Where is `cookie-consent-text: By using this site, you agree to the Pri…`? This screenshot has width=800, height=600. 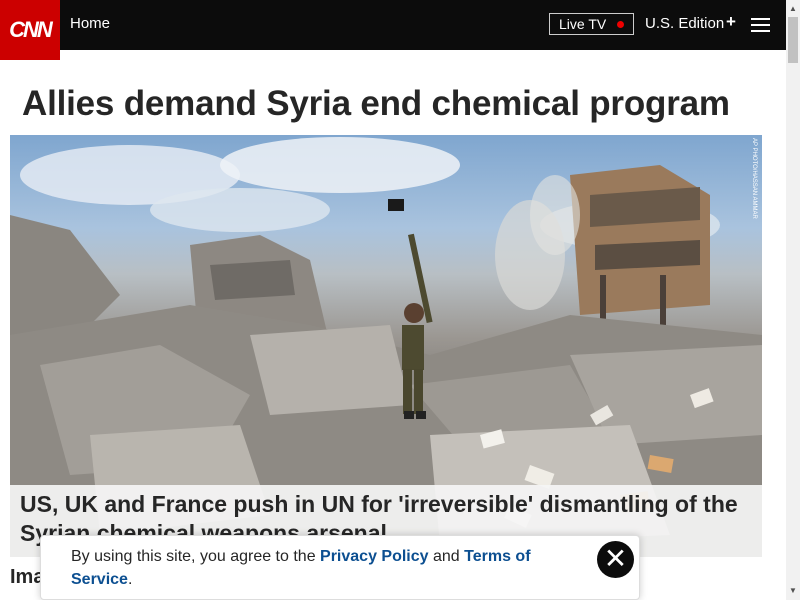 cookie-consent-text: By using this site, you agree to the Pri… is located at coordinates (306, 568).